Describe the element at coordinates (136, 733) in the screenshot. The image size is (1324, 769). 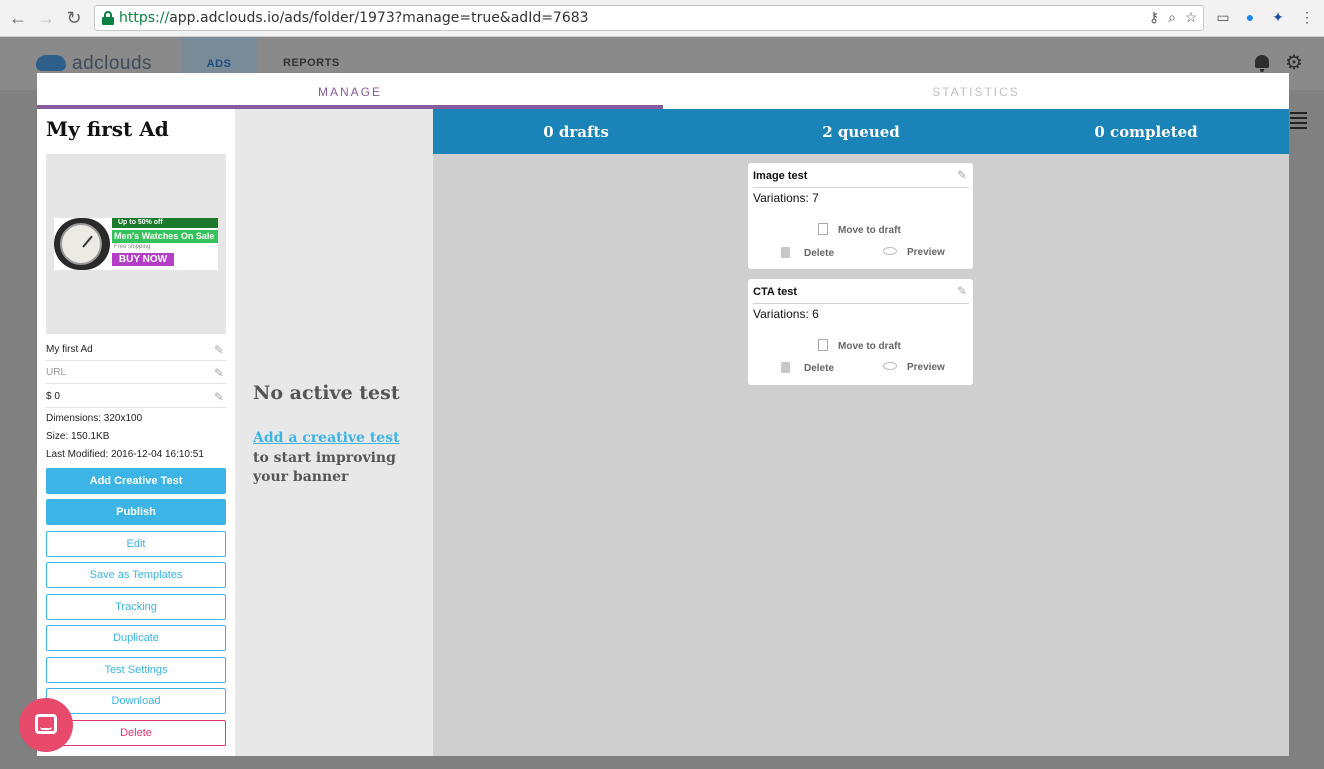
I see `delete-button: Delete` at that location.